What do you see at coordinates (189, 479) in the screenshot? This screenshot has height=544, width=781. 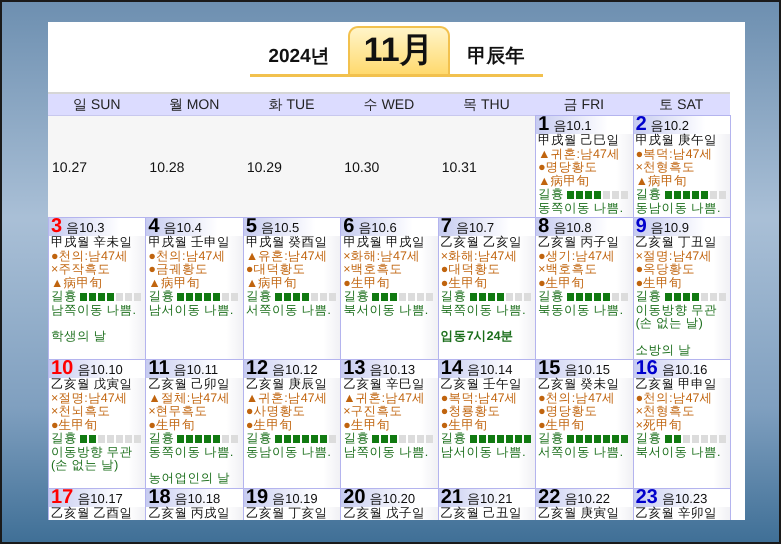 I see `holiday-text: 농어업인의 날` at bounding box center [189, 479].